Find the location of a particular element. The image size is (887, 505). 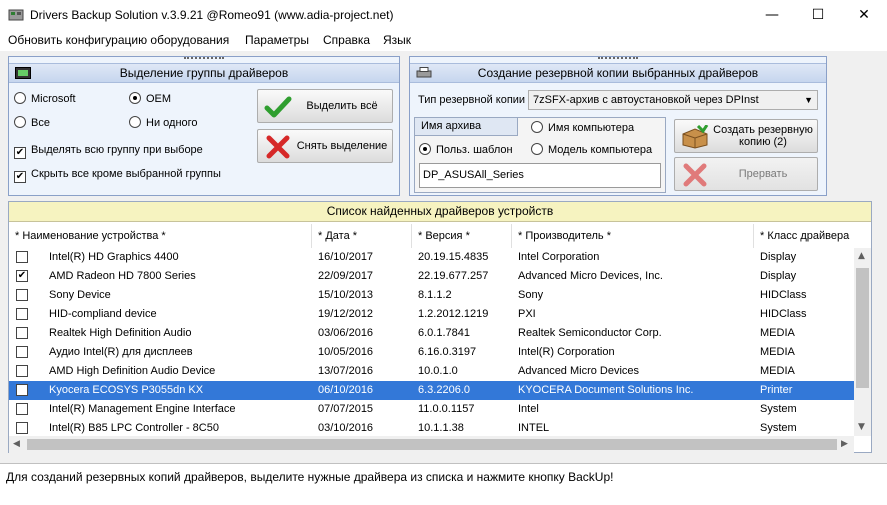

cell-date: 07/07/2015 is located at coordinates (346, 409).